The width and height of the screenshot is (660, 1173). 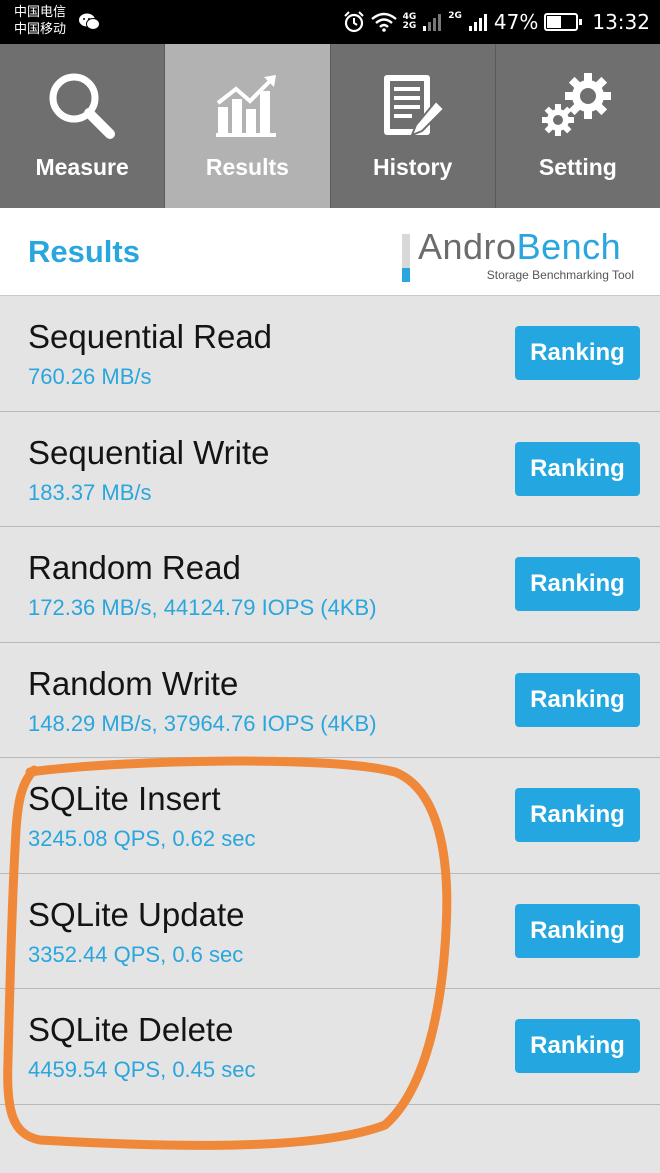 What do you see at coordinates (409, 21) in the screenshot?
I see `network-type-1: 4G 2G` at bounding box center [409, 21].